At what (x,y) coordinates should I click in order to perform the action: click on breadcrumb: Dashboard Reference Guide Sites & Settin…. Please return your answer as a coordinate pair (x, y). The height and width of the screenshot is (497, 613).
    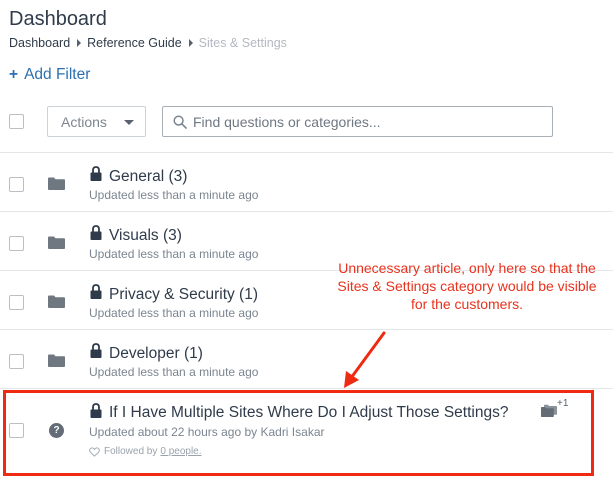
    Looking at the image, I should click on (148, 43).